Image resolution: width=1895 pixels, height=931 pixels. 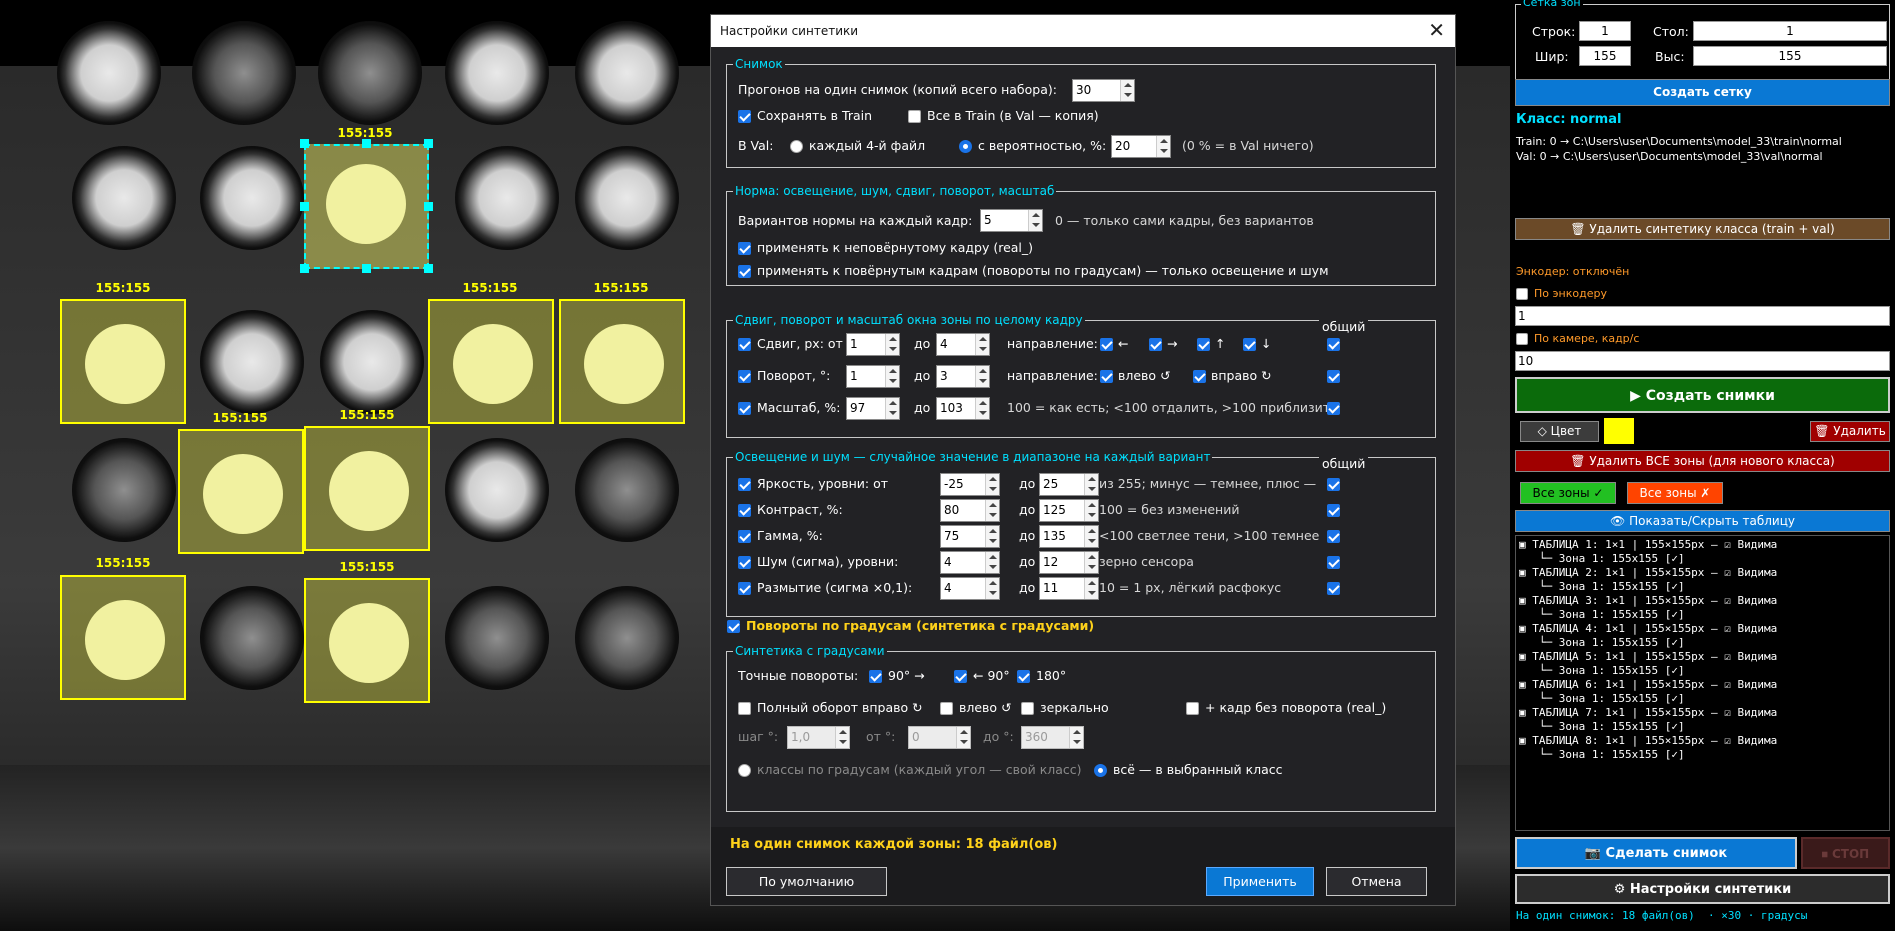 I want to click on table-row: ▣ ТАБЛИЦА 4: 1×1 | 155×155px — ☑ Видима, so click(x=1702, y=629).